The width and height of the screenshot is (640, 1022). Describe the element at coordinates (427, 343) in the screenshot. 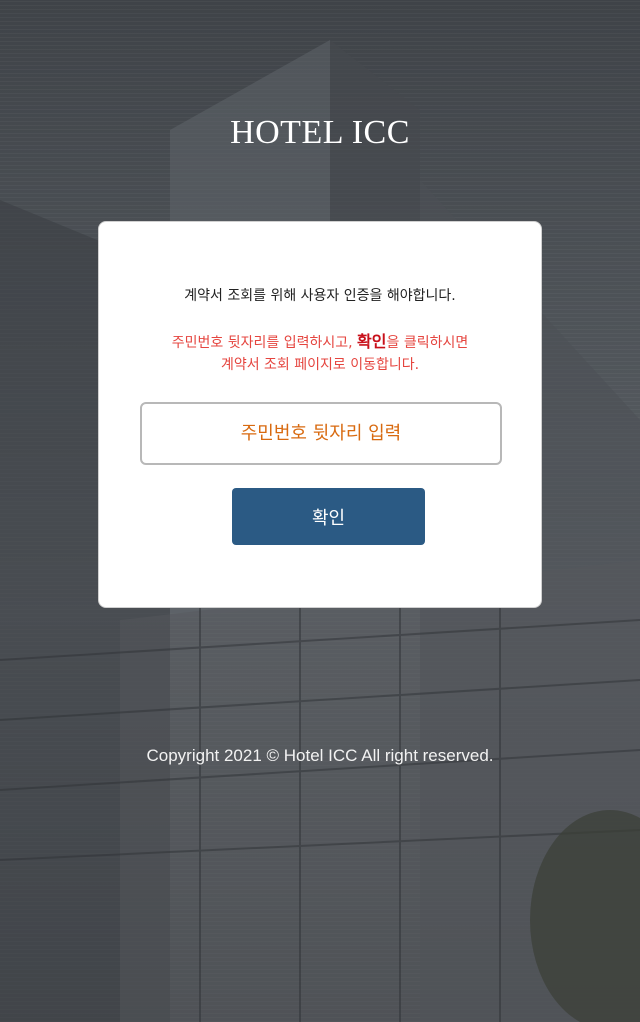

I see `instruction-part-2: 을 클릭하시면` at that location.